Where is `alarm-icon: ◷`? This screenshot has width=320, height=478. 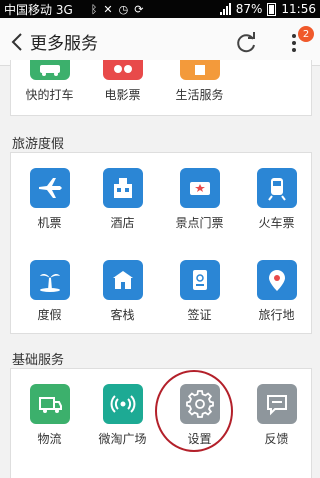 alarm-icon: ◷ is located at coordinates (123, 9).